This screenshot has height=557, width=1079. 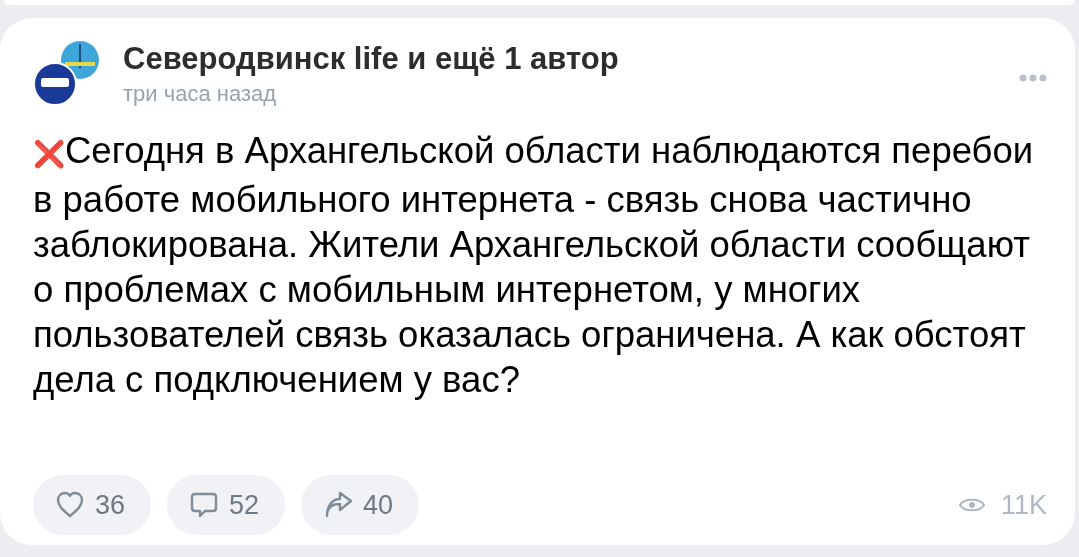 I want to click on speech-bubble-icon, so click(x=204, y=505).